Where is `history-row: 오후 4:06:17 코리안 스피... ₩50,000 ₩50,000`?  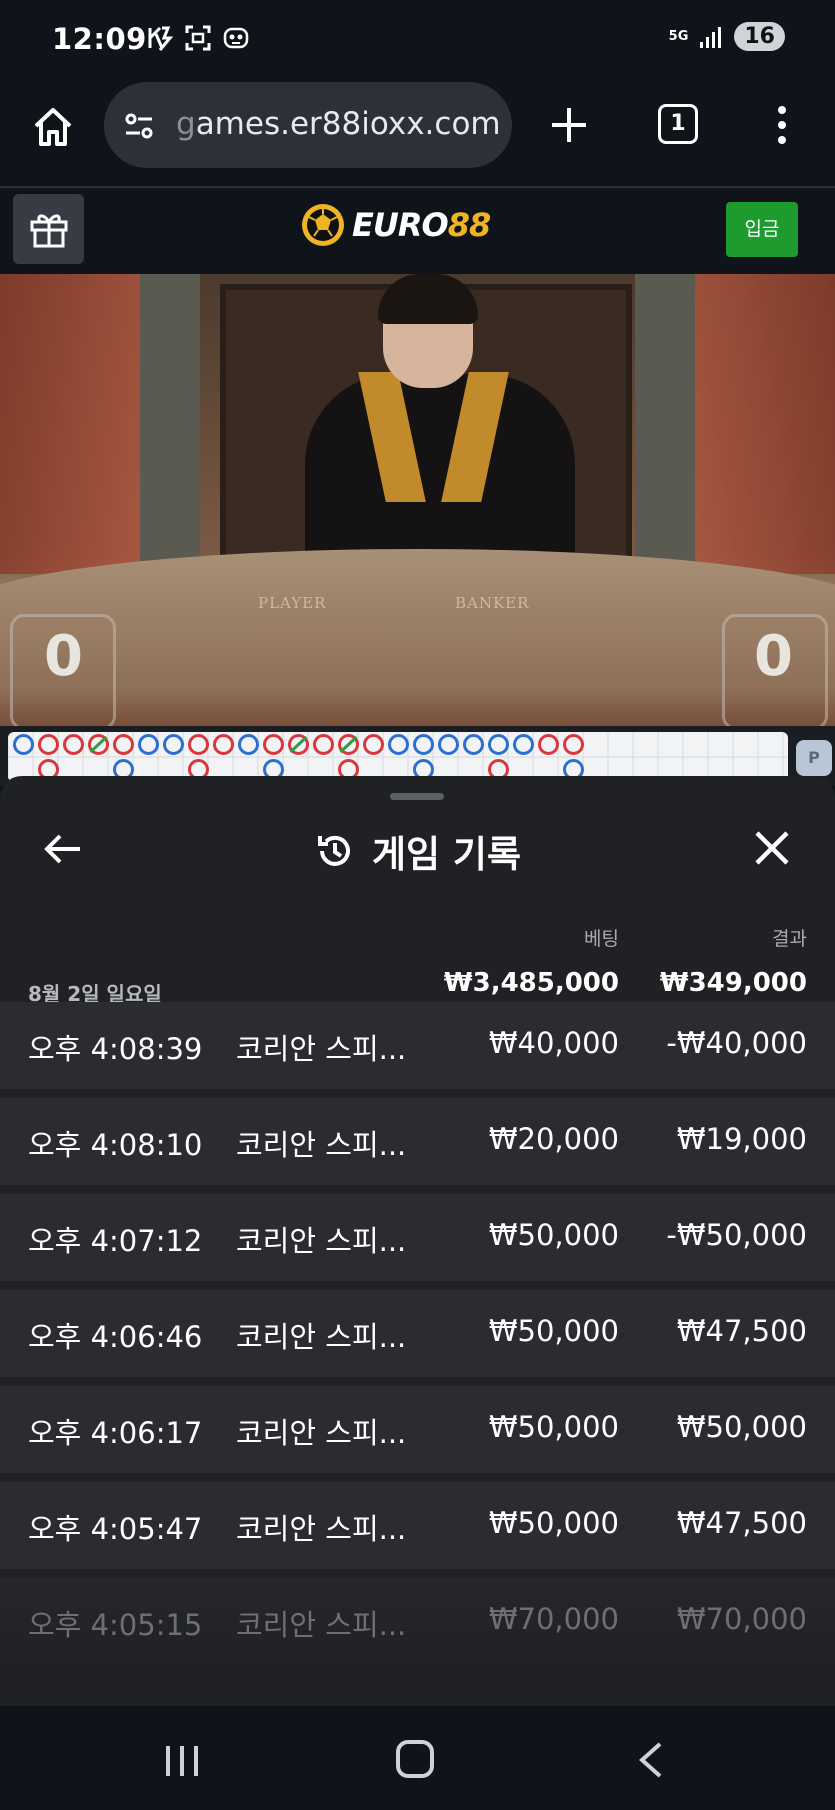
history-row: 오후 4:06:17 코리안 스피... ₩50,000 ₩50,000 is located at coordinates (417, 1429).